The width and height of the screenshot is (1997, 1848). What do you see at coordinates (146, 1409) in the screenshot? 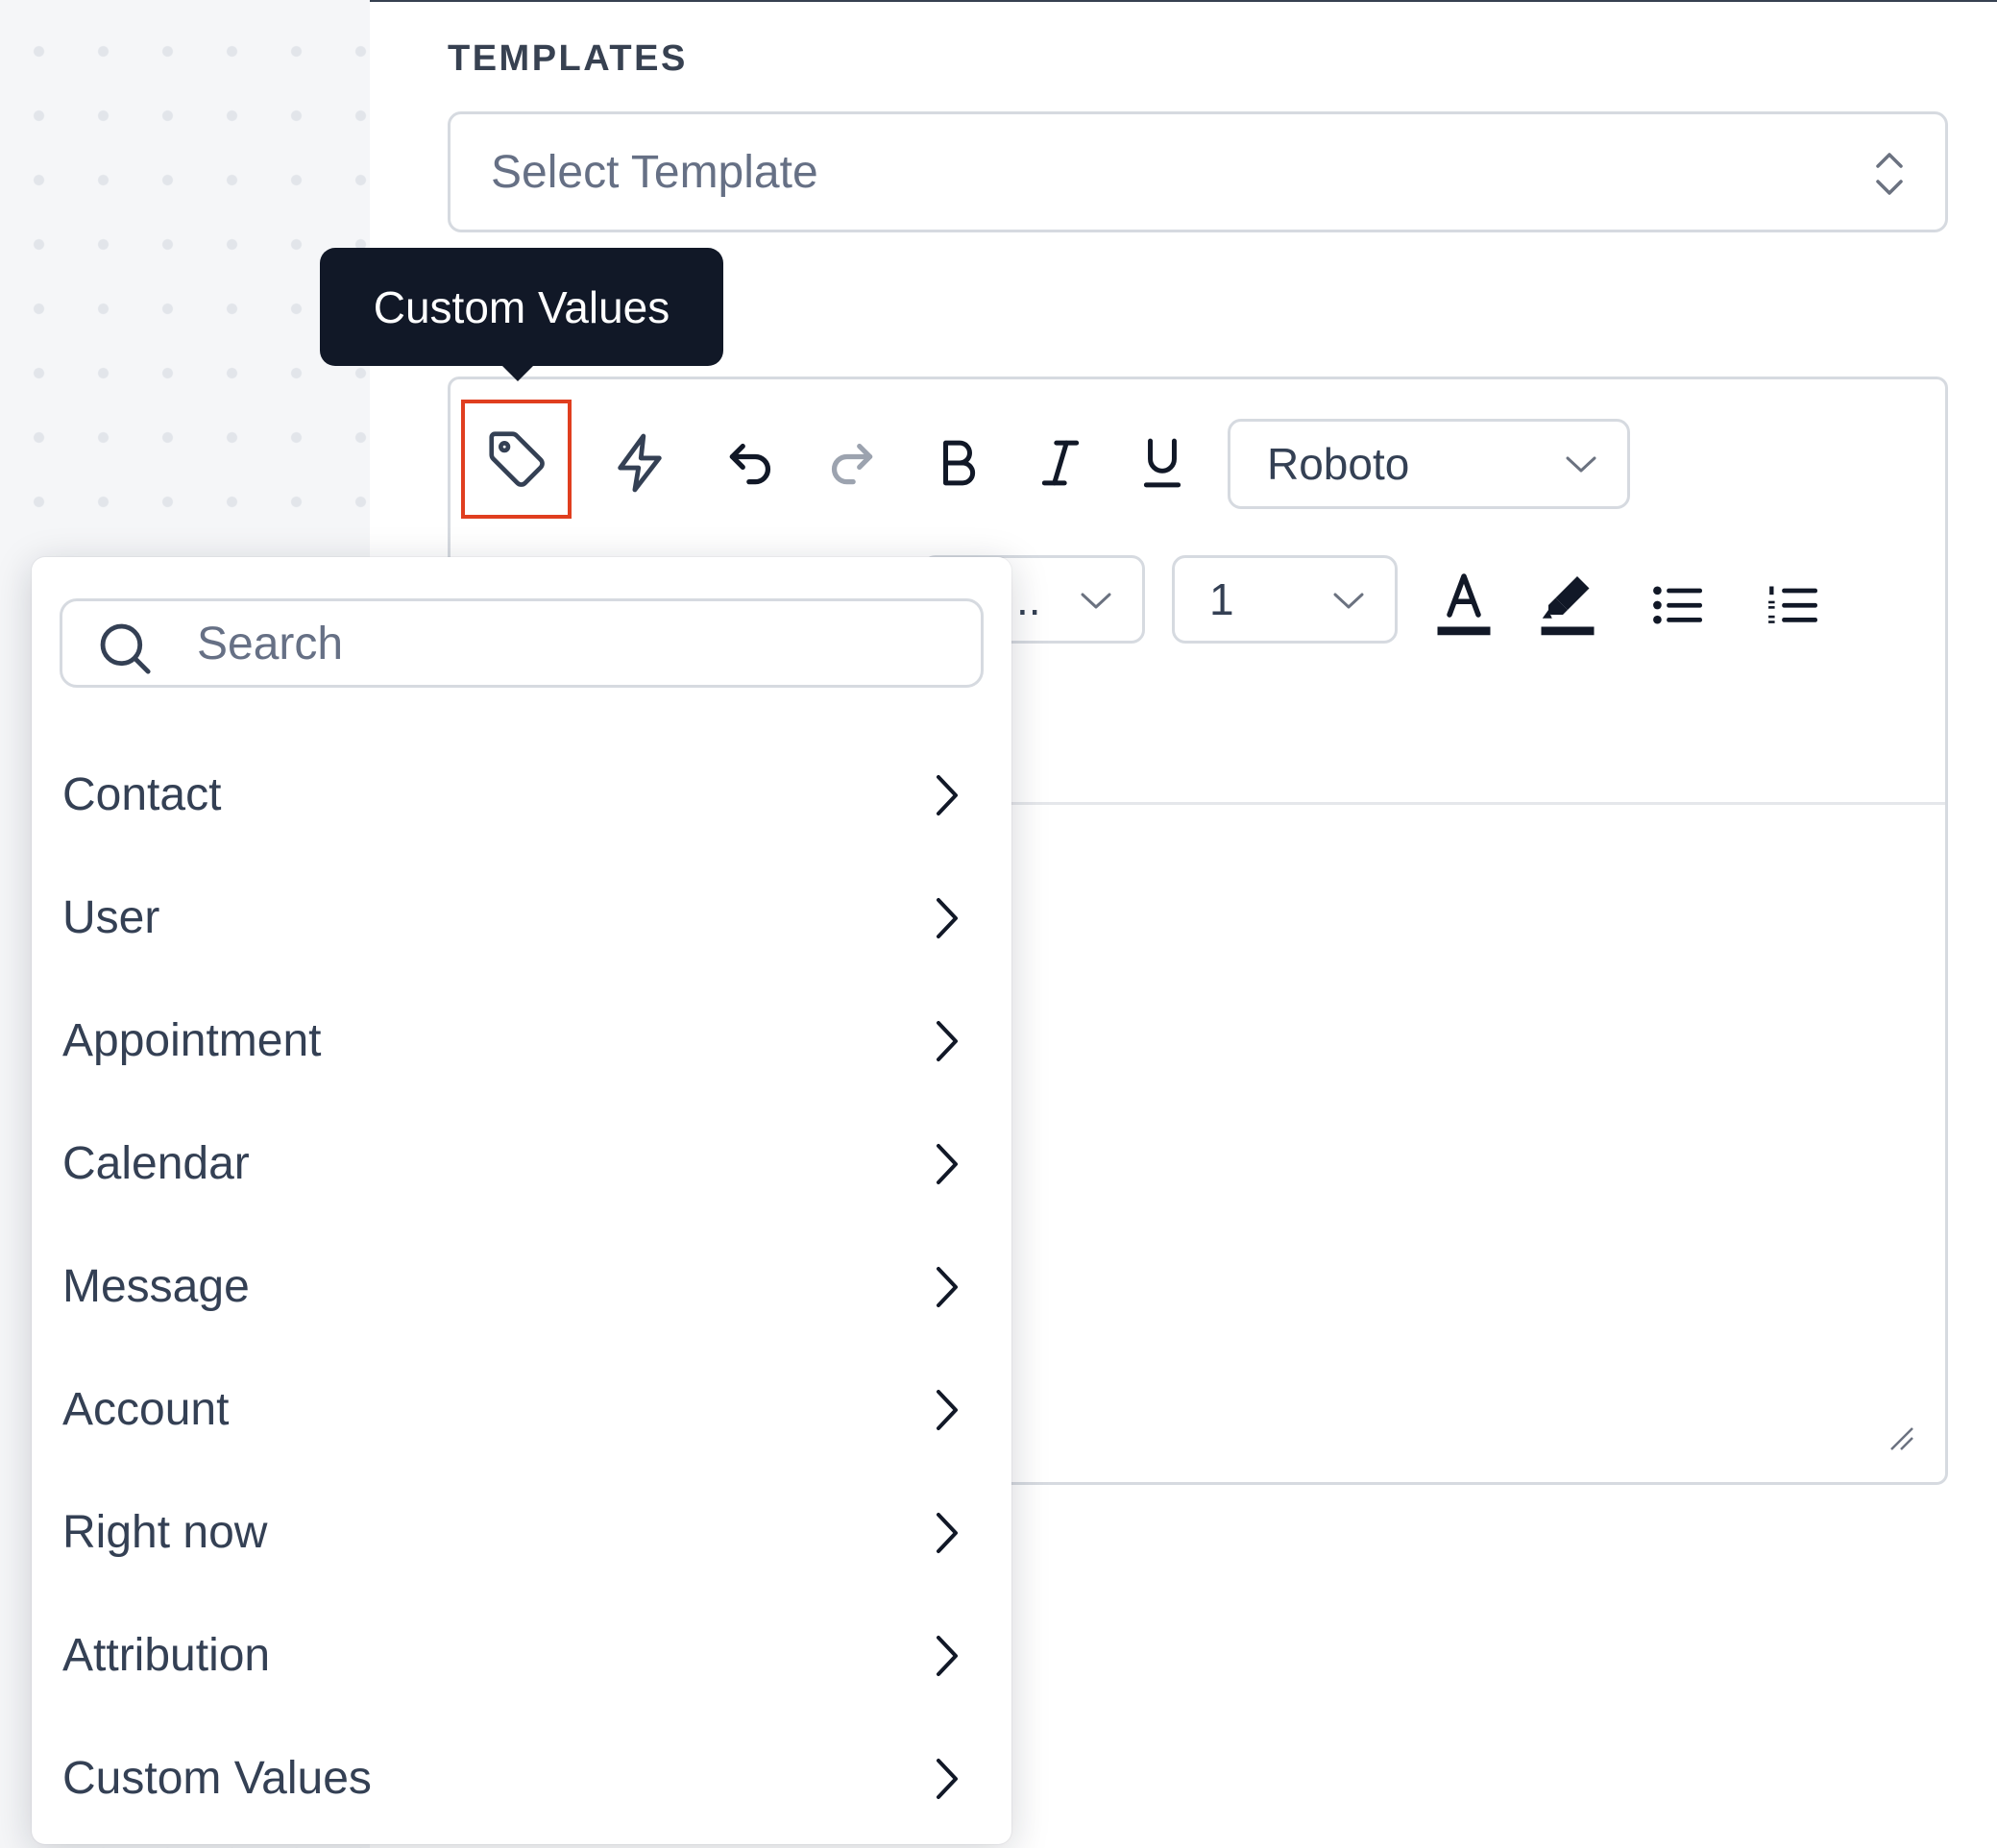
I see `menu-item-label: Account` at bounding box center [146, 1409].